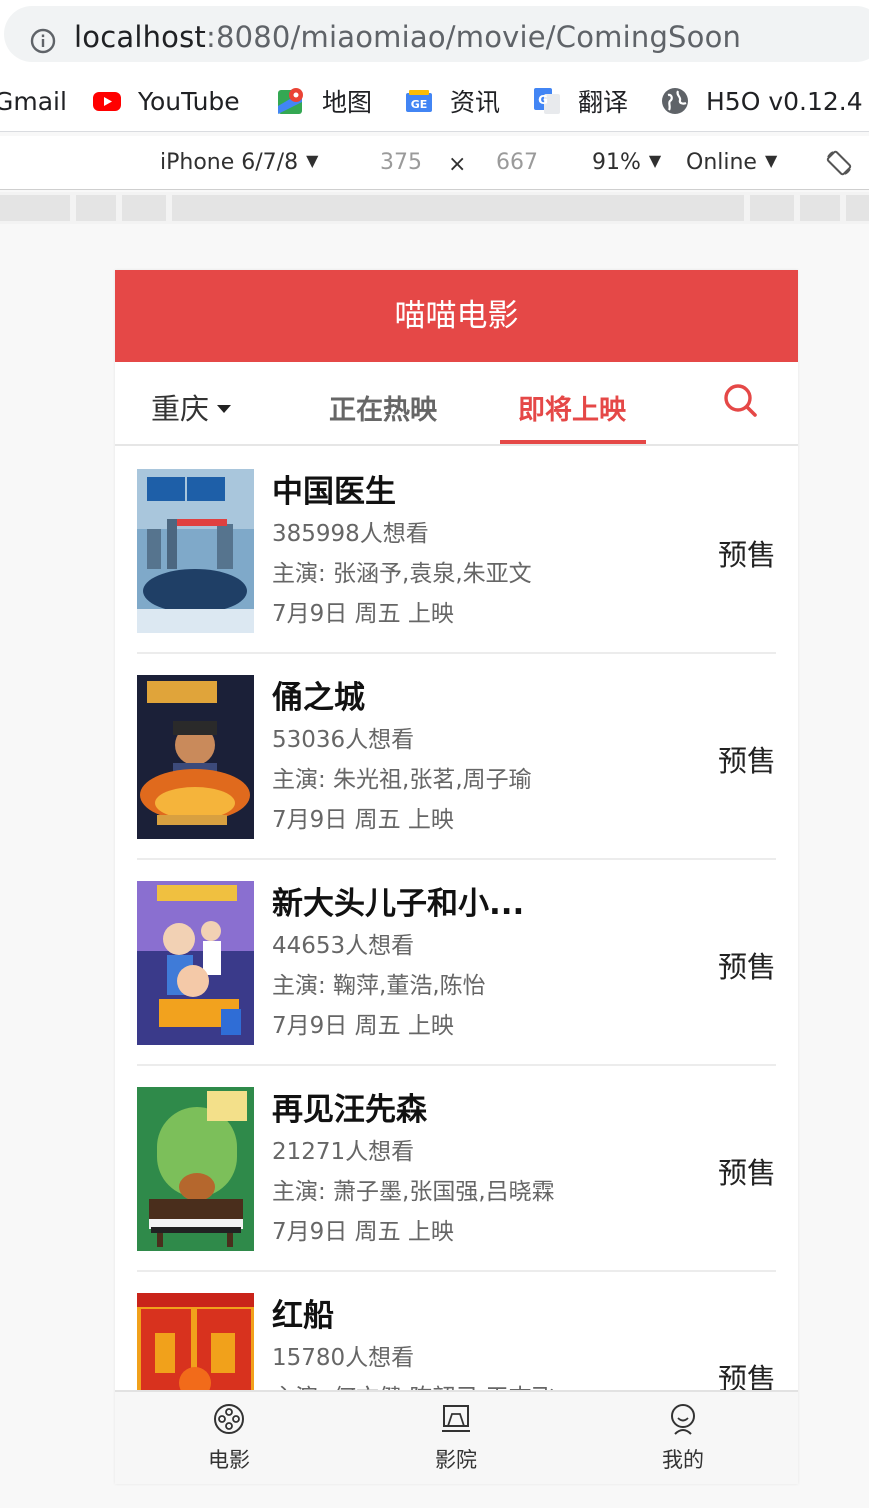 The height and width of the screenshot is (1508, 869). I want to click on omnibox: localhost:8080/miaomiao/movie/ComingSoon, so click(436, 34).